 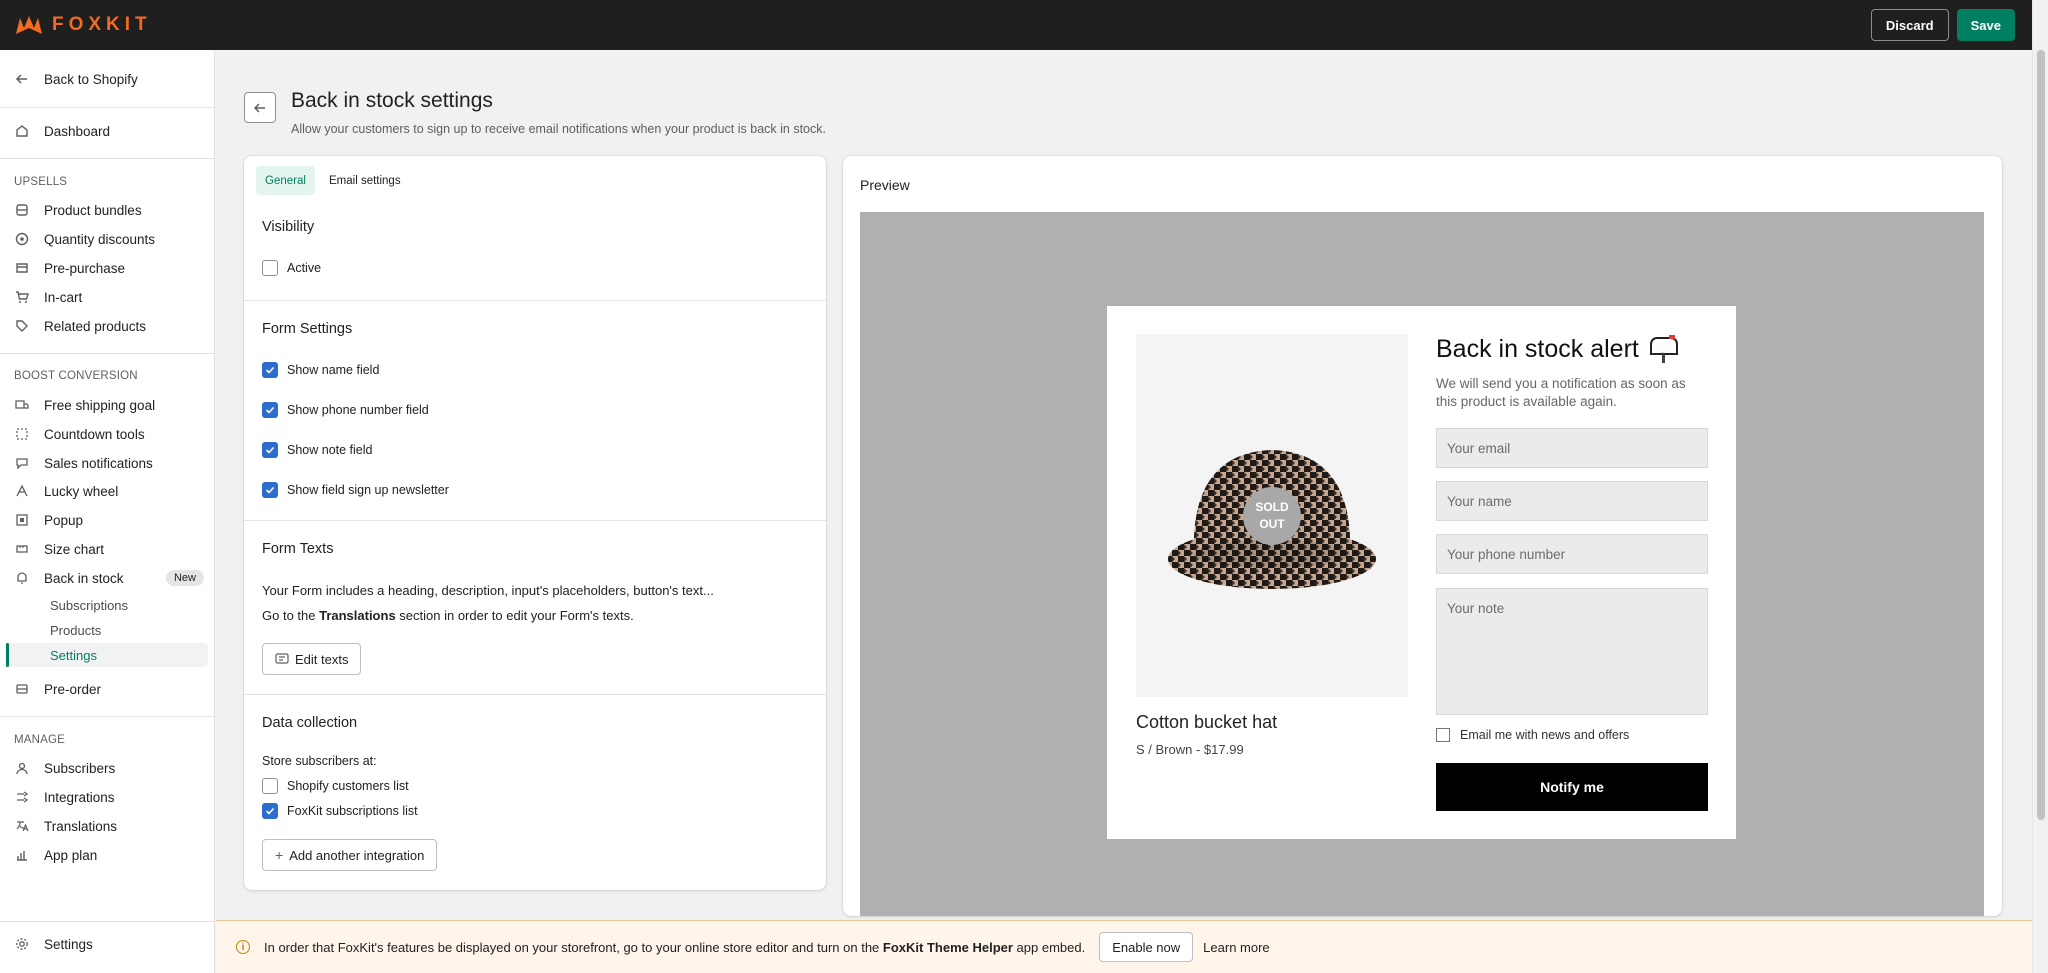 I want to click on add-integration-button: + Add another integration, so click(x=350, y=855).